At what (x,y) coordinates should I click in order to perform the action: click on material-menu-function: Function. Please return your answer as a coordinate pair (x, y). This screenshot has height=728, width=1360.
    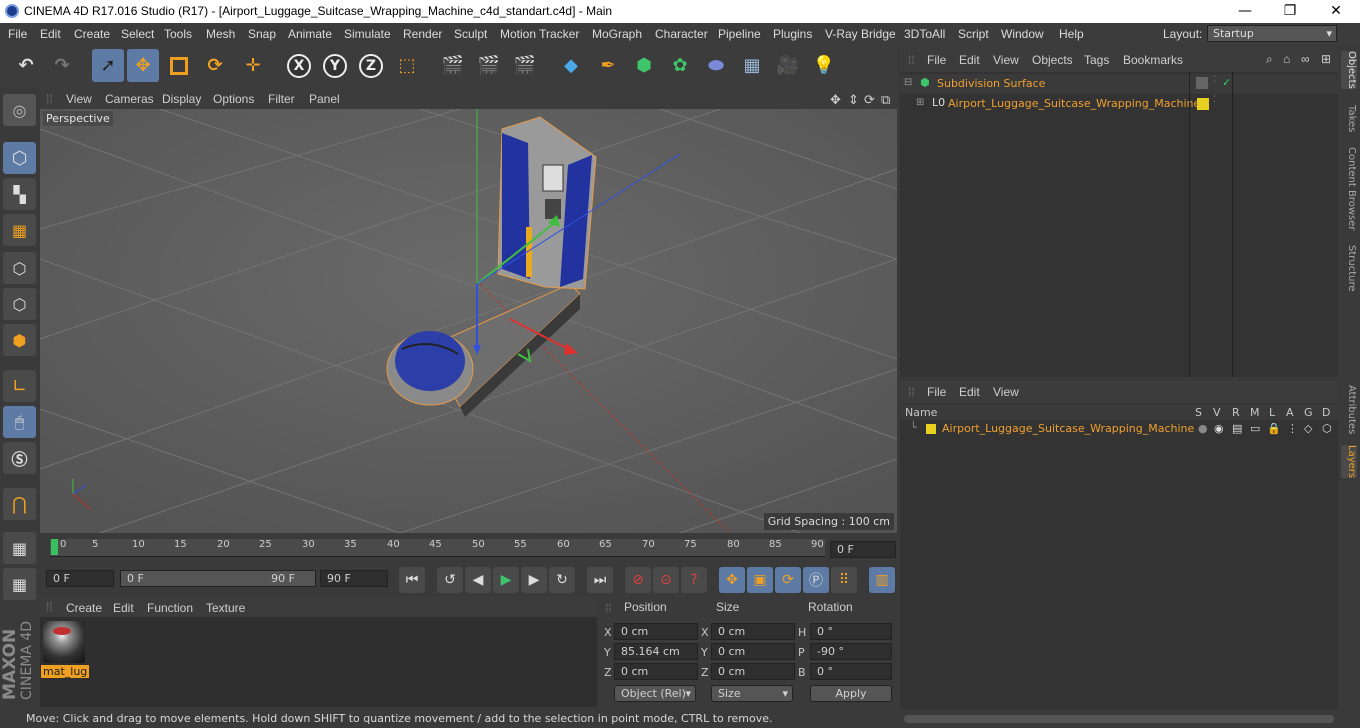
    Looking at the image, I should click on (170, 608).